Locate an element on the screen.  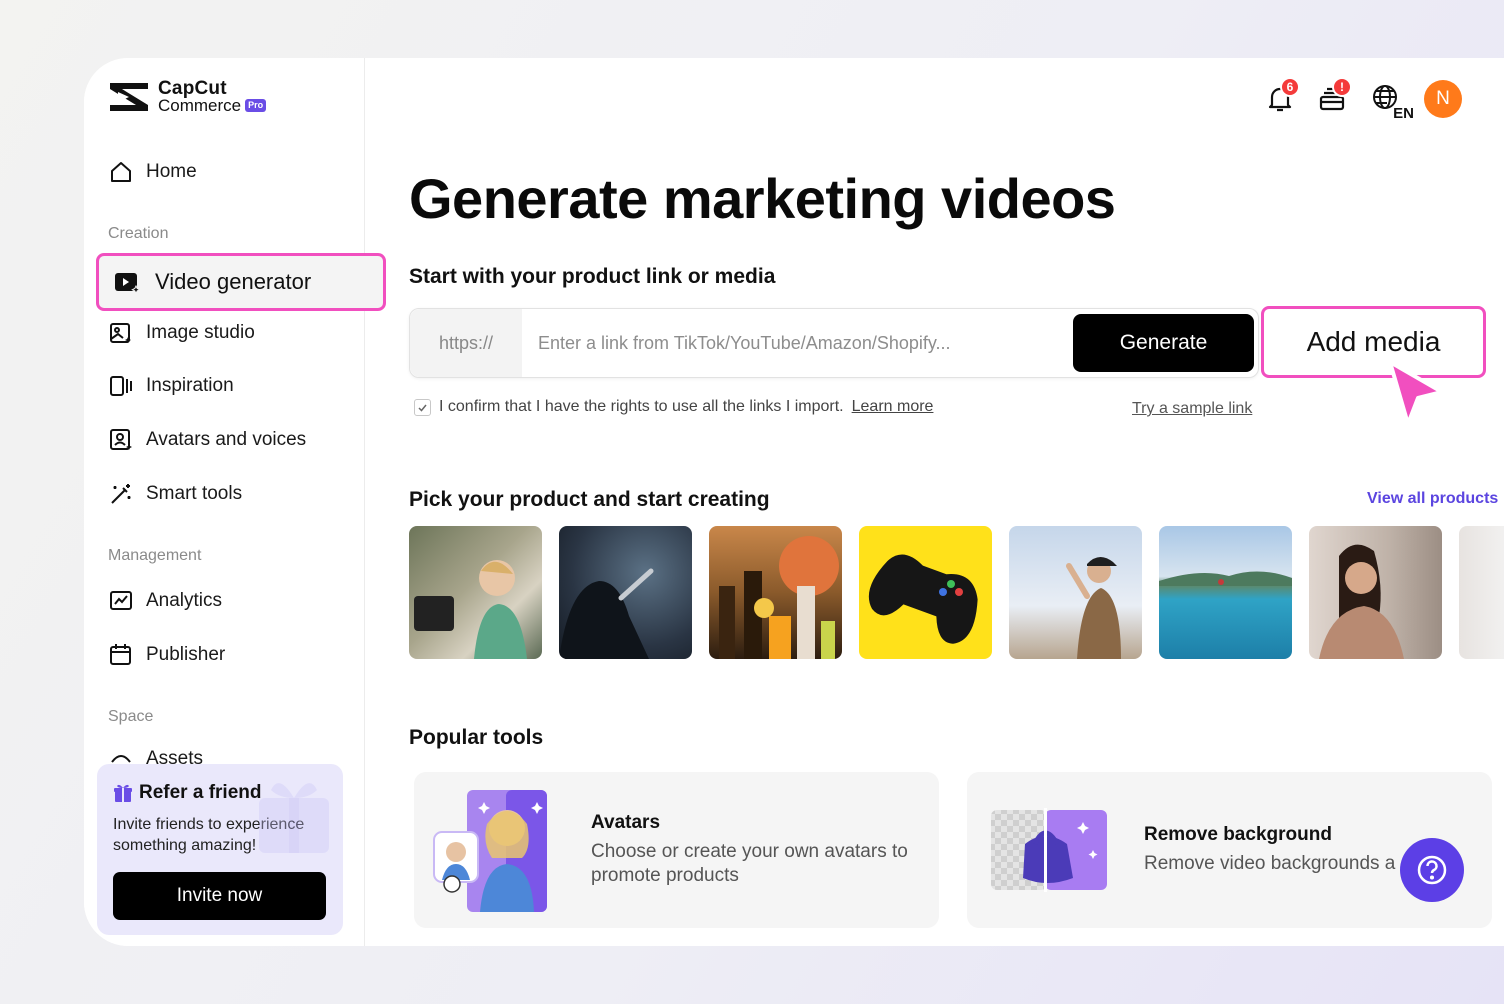
notifications-button: 6 is located at coordinates (1281, 97).